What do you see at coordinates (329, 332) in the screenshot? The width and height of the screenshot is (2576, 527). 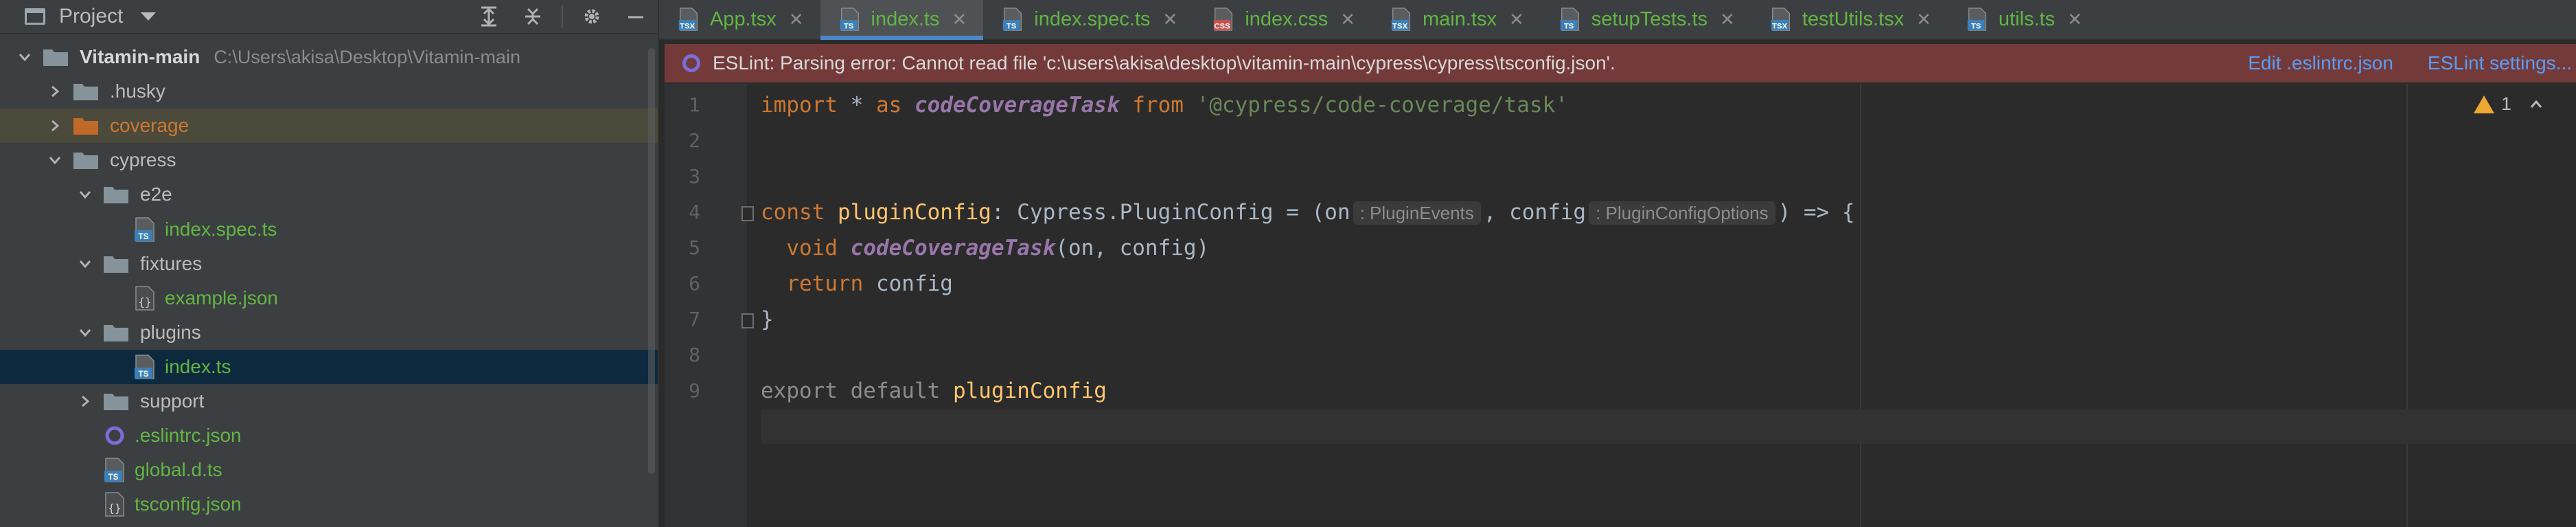 I see `tree-item: plugins` at bounding box center [329, 332].